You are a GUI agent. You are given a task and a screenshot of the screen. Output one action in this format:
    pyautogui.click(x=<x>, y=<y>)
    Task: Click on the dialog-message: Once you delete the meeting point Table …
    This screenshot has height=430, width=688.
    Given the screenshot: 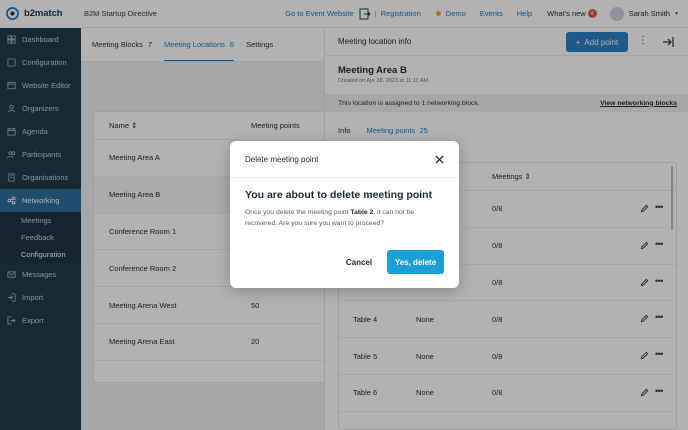 What is the action you would take?
    pyautogui.click(x=345, y=218)
    